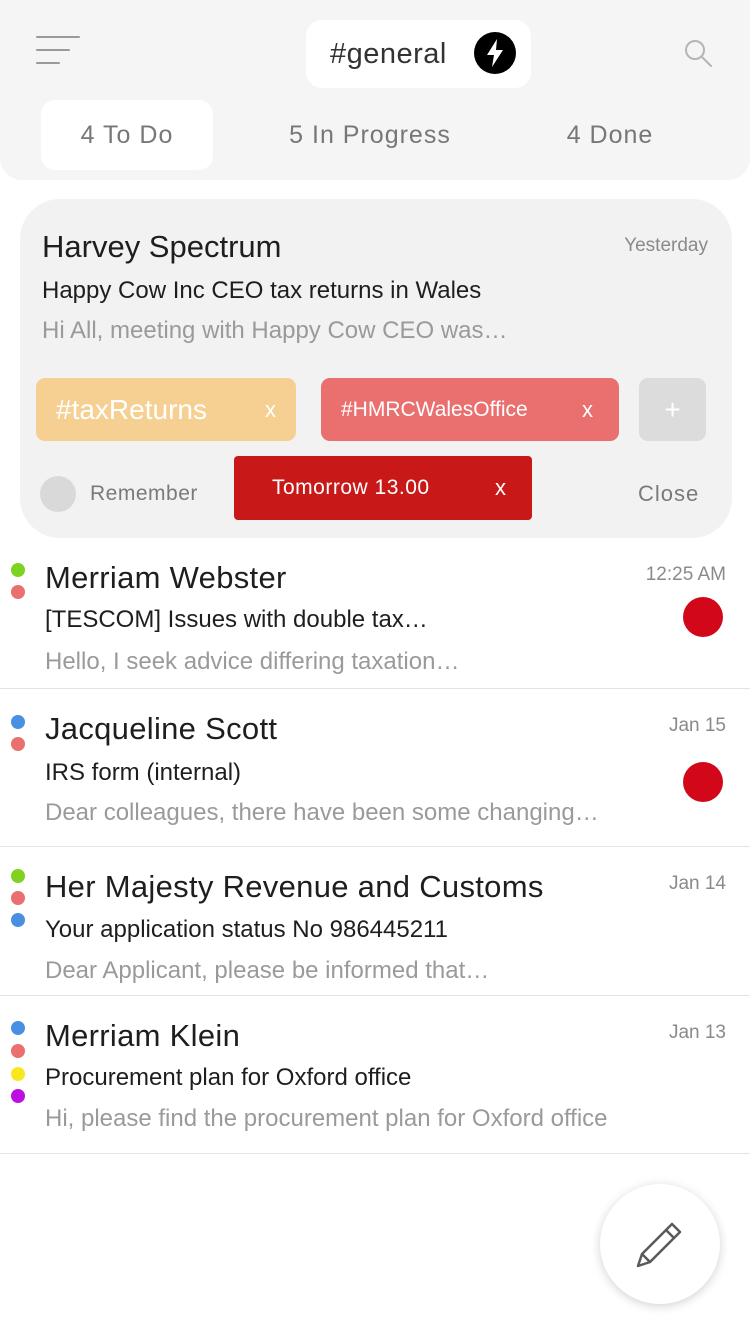 This screenshot has height=1334, width=750. I want to click on remember-toggle: Remember, so click(119, 494).